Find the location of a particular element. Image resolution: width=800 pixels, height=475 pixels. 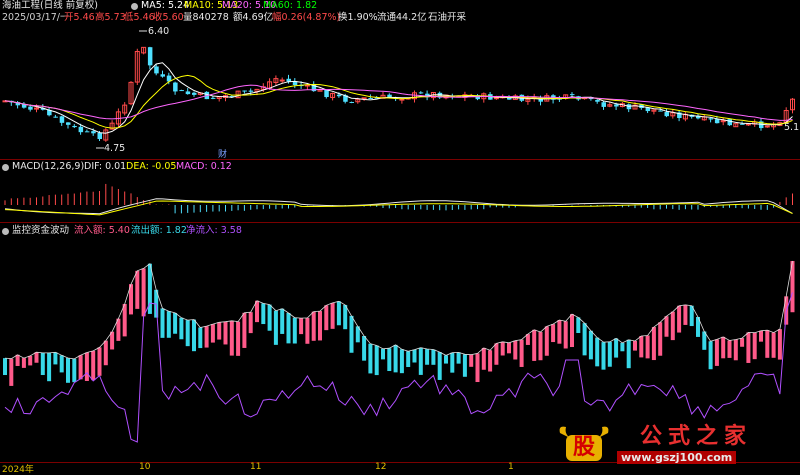

x-axis-label-11: 11 is located at coordinates (256, 467).